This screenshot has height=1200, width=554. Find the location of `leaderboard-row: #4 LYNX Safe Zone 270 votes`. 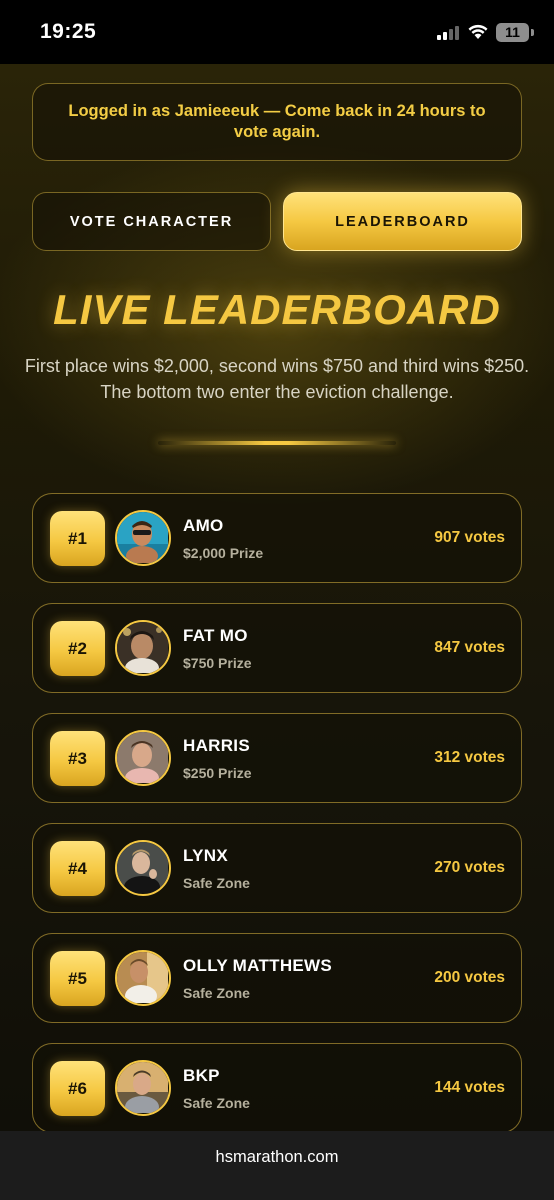

leaderboard-row: #4 LYNX Safe Zone 270 votes is located at coordinates (277, 868).